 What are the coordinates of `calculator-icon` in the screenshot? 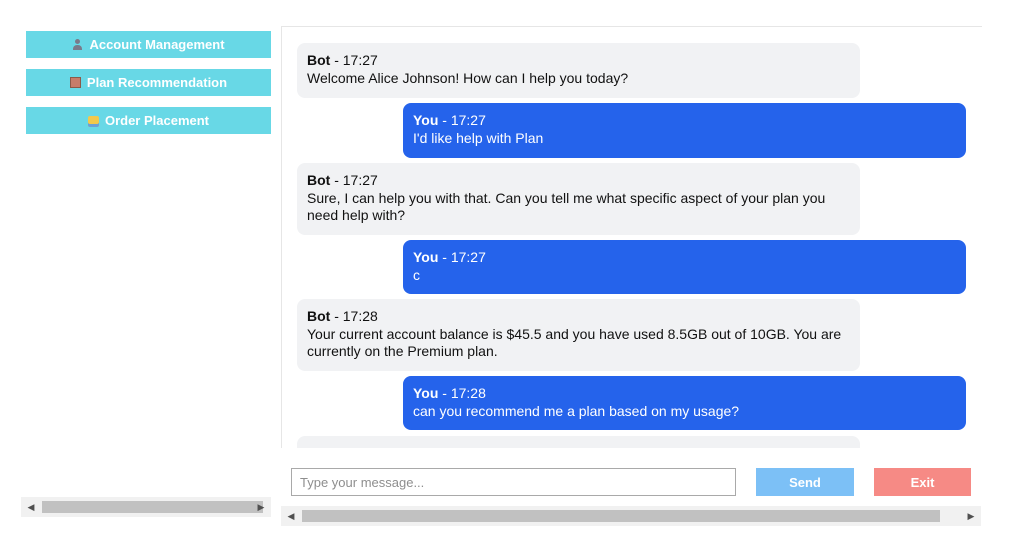 It's located at (75, 82).